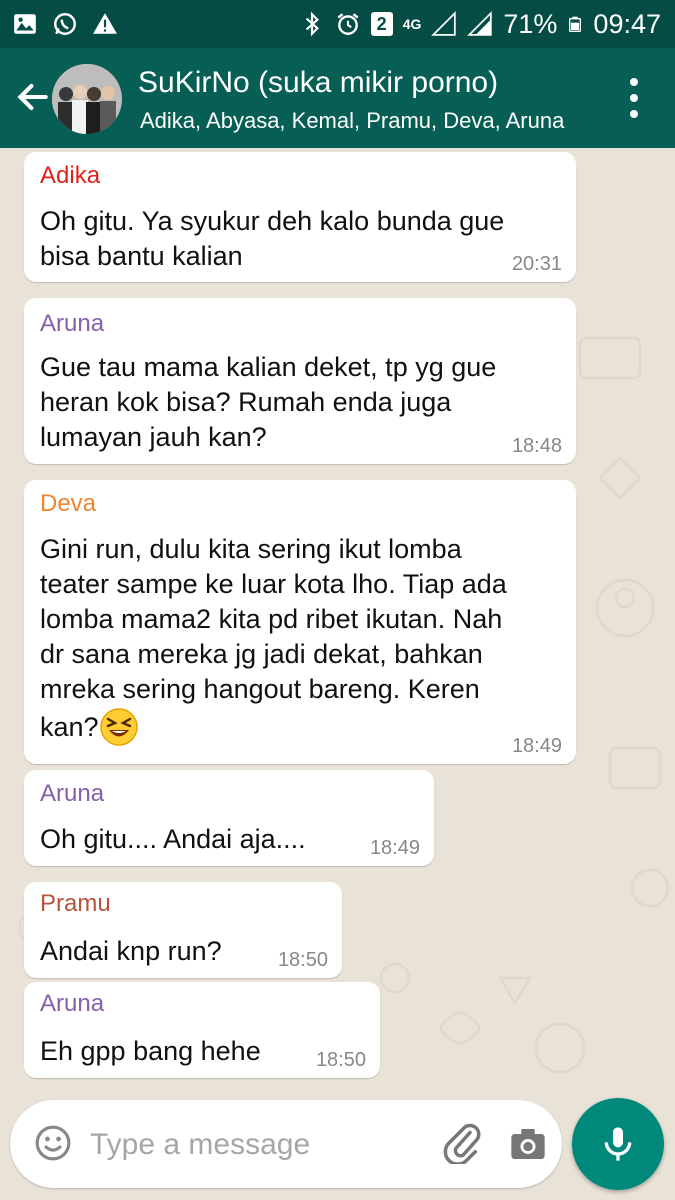 This screenshot has width=675, height=1200. What do you see at coordinates (381, 24) in the screenshot?
I see `sim-badge: 2` at bounding box center [381, 24].